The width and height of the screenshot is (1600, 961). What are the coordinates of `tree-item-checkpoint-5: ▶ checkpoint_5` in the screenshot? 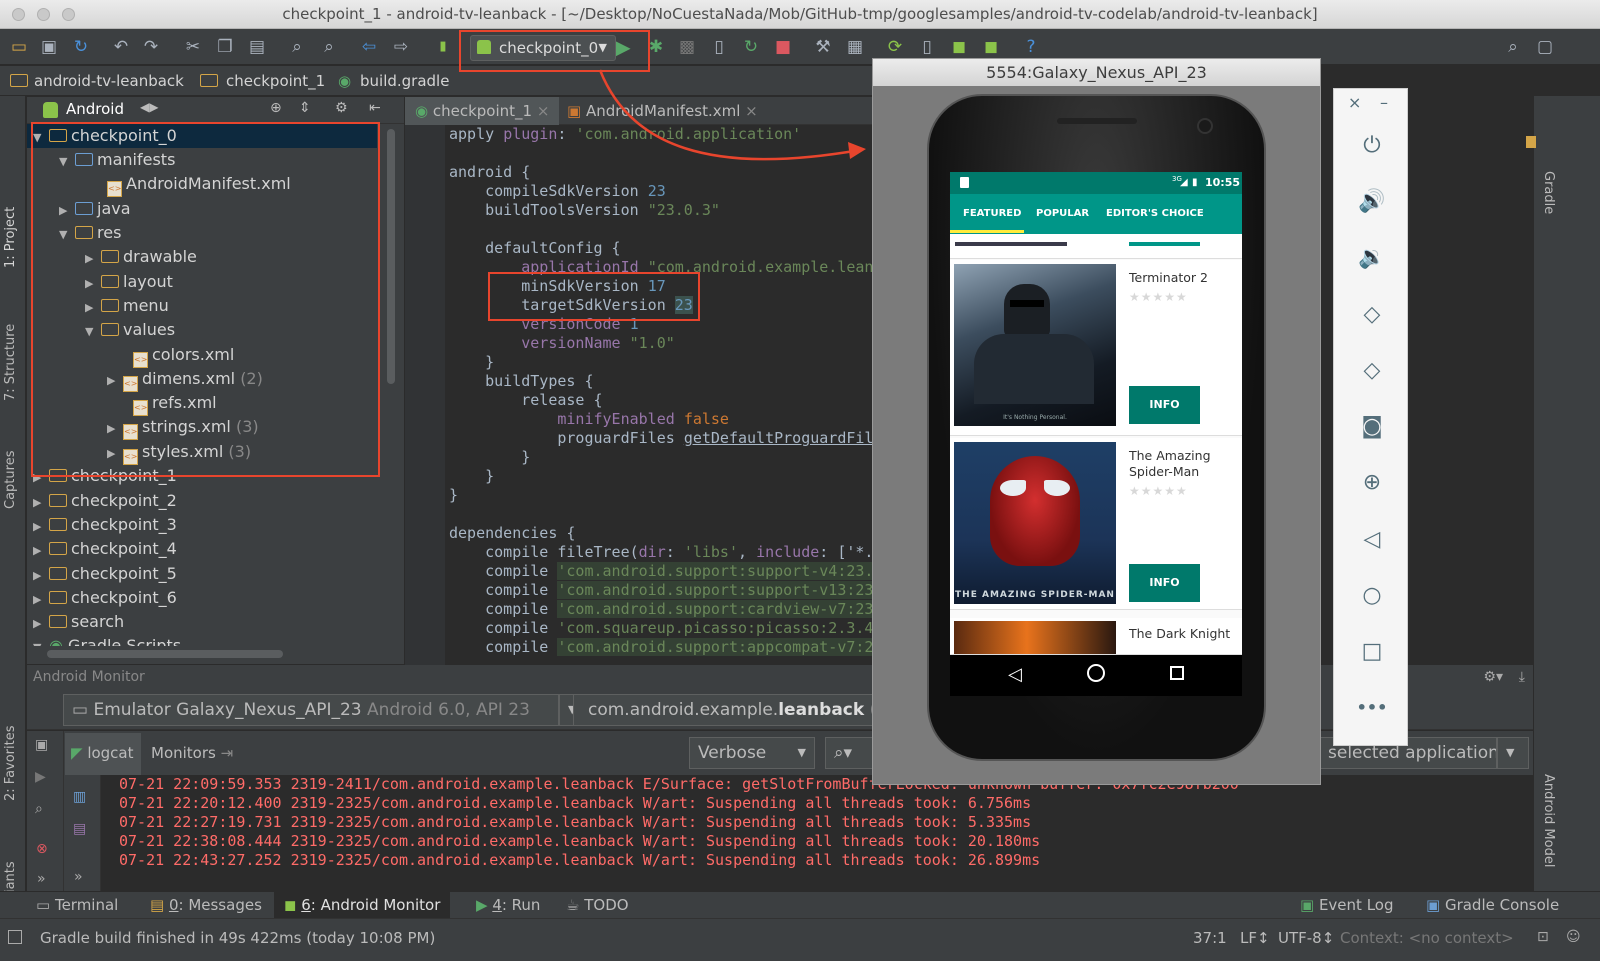 It's located at (105, 574).